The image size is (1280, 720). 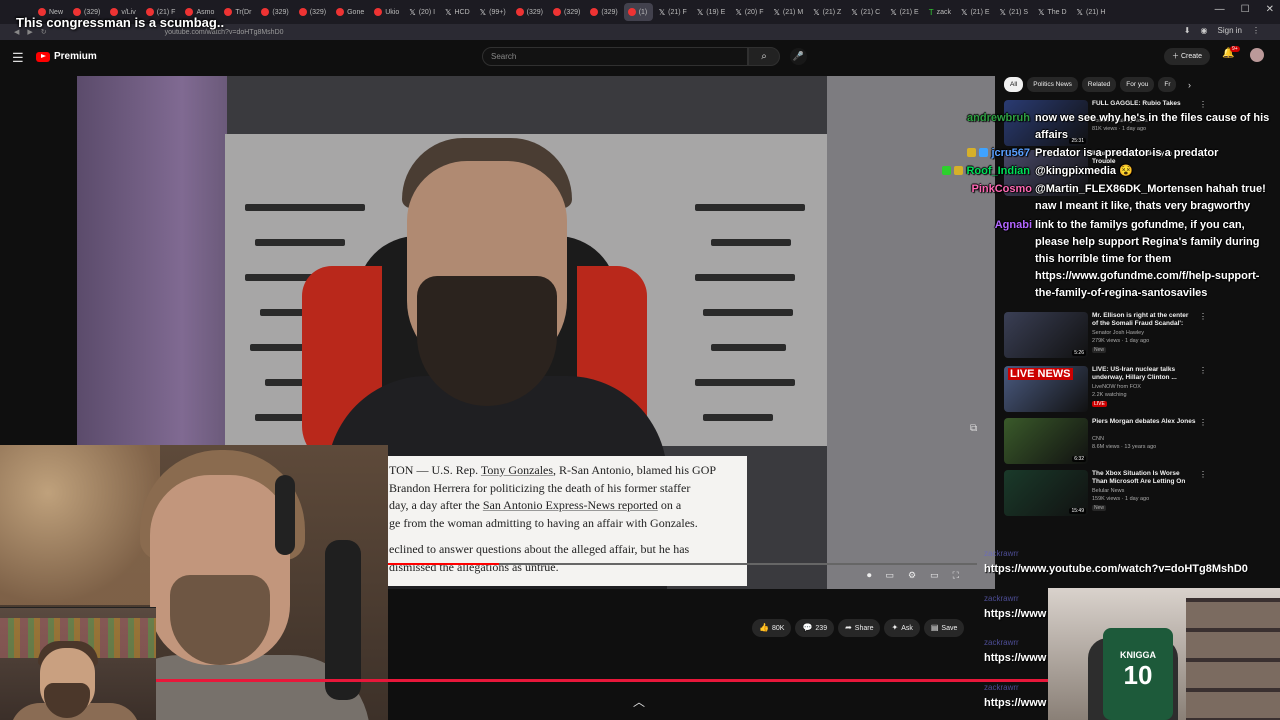 What do you see at coordinates (815, 628) in the screenshot?
I see `comments-button: 💬 239` at bounding box center [815, 628].